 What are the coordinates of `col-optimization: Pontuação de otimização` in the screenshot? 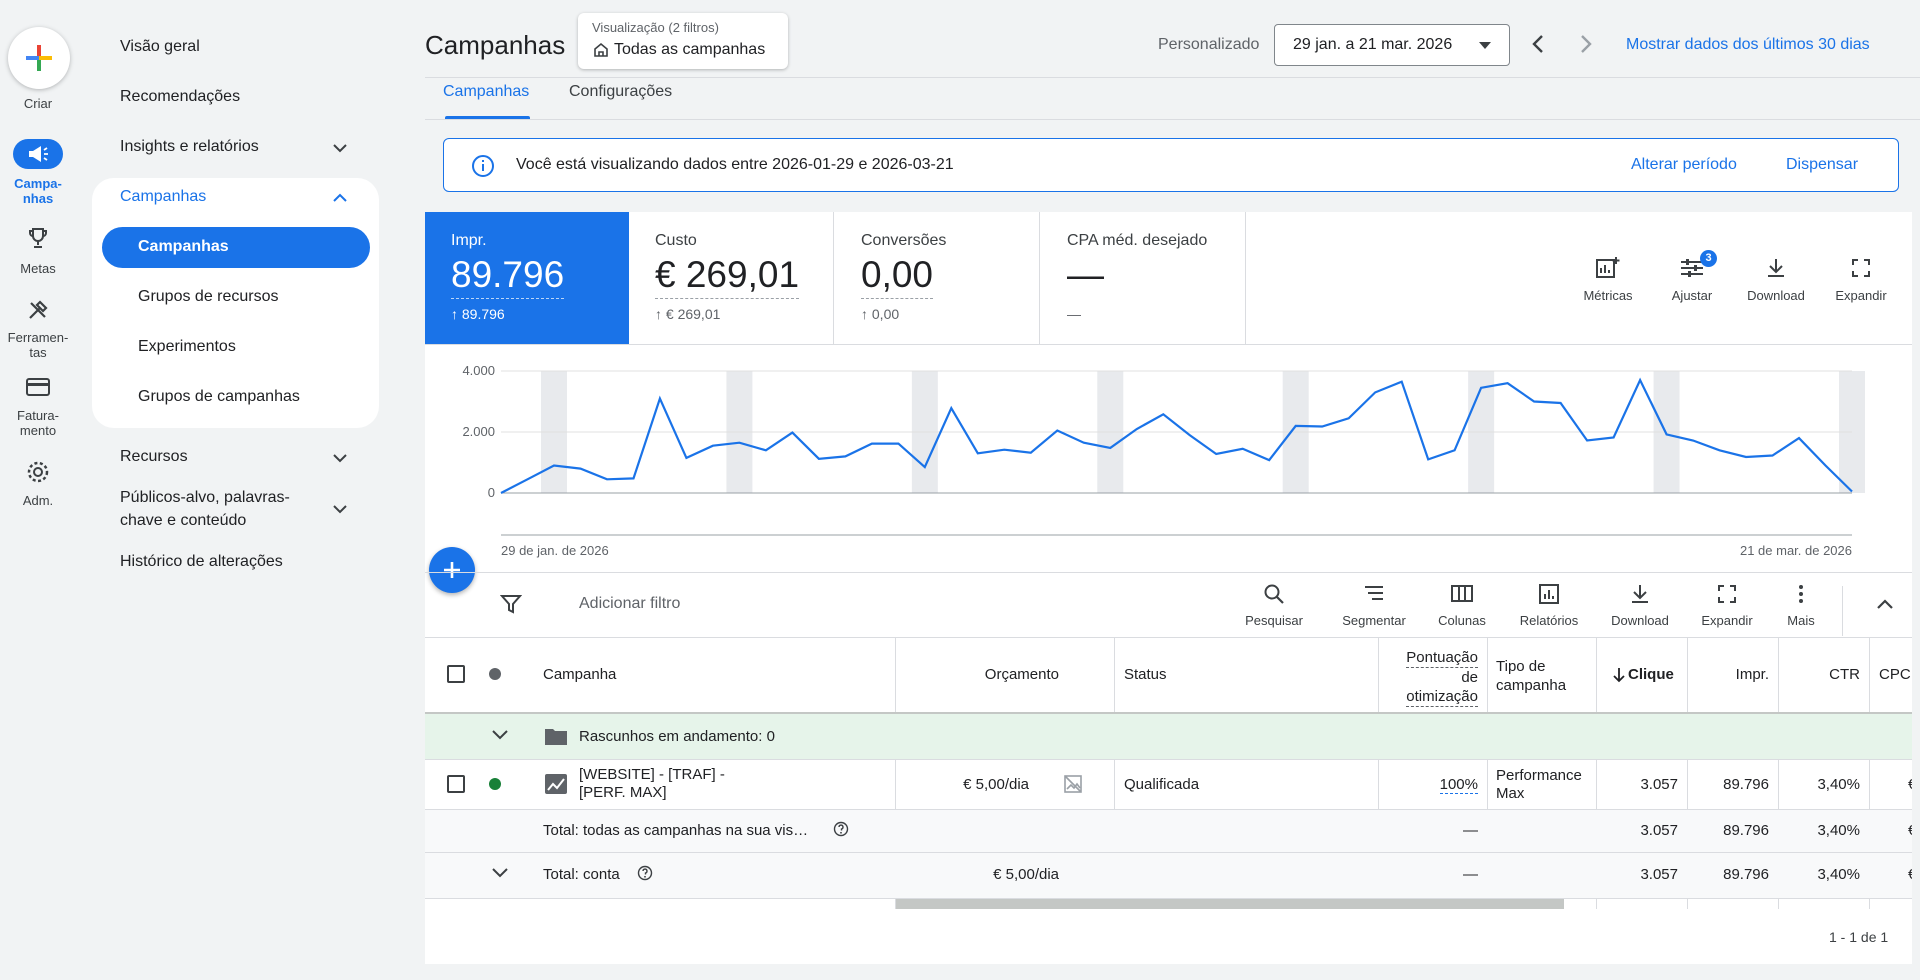 It's located at (1429, 677).